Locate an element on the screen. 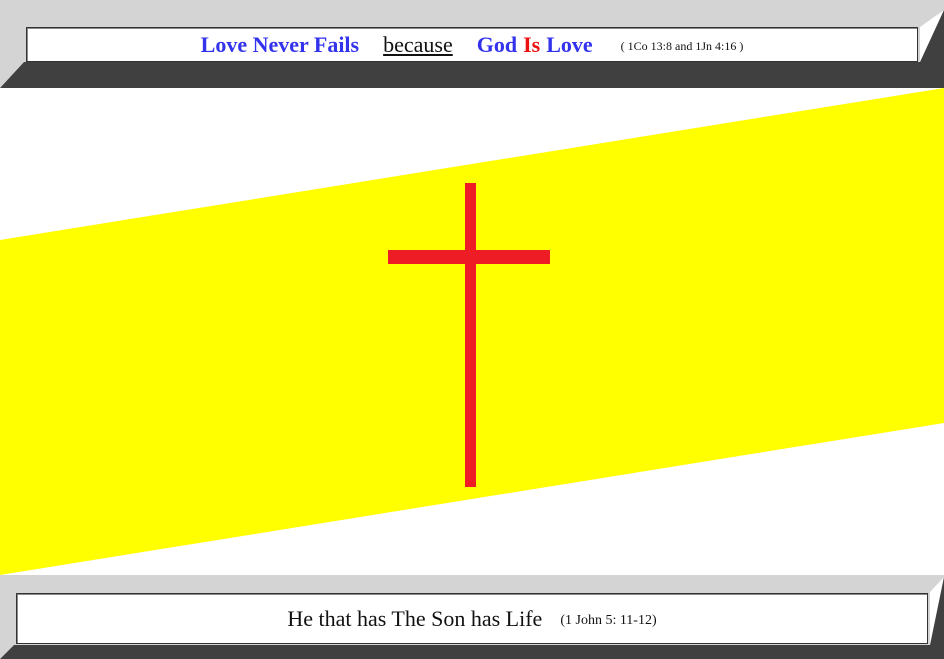 The width and height of the screenshot is (944, 659). god-text: God is located at coordinates (497, 44).